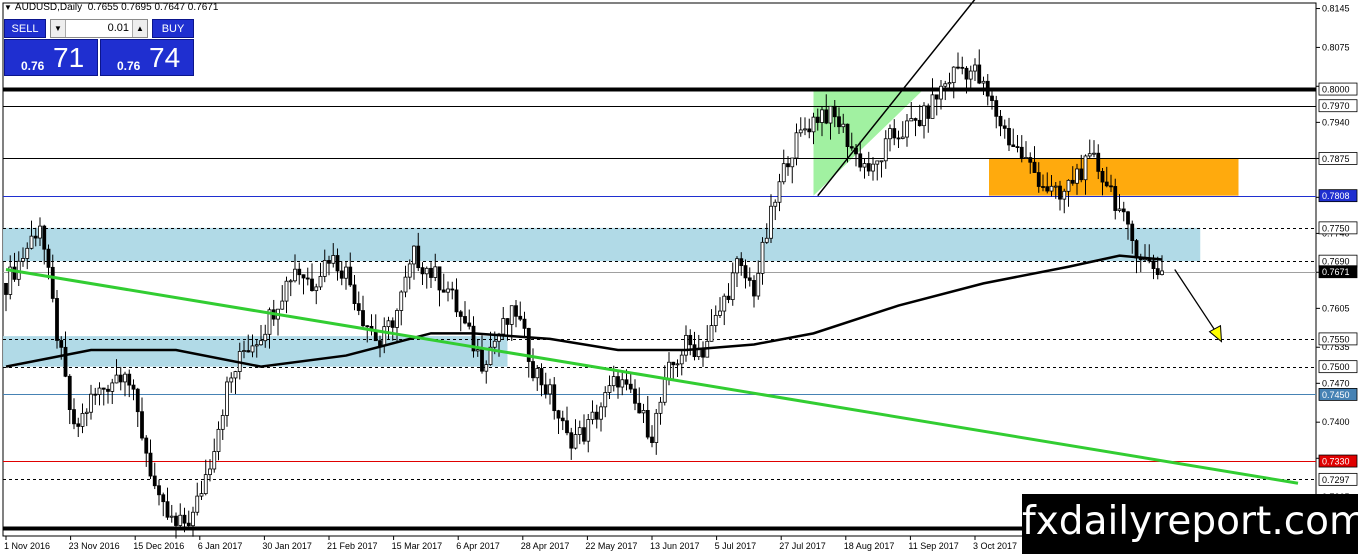  What do you see at coordinates (736, 546) in the screenshot?
I see `x-tick-label: 5 Jul 2017` at bounding box center [736, 546].